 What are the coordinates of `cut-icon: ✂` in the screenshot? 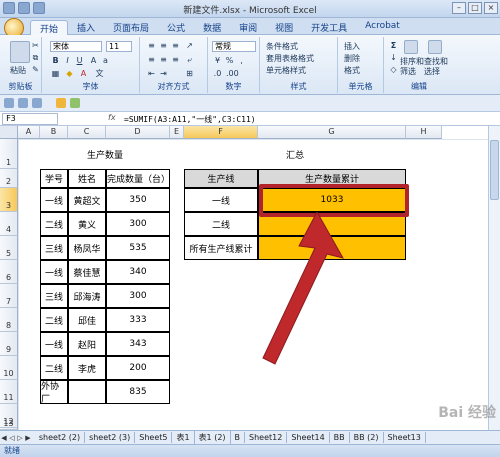 It's located at (35, 46).